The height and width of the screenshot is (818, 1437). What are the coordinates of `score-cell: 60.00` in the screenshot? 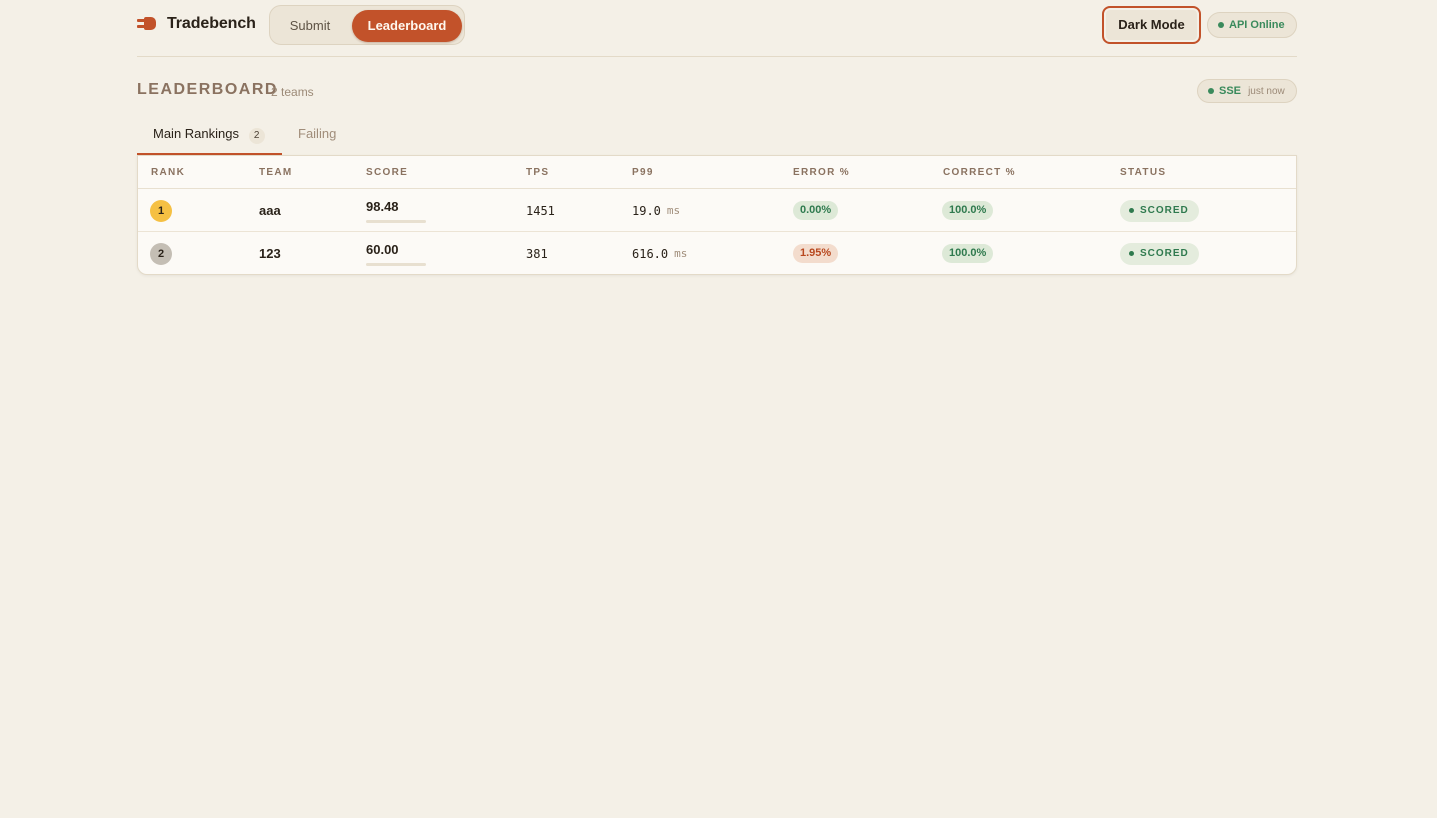 It's located at (397, 253).